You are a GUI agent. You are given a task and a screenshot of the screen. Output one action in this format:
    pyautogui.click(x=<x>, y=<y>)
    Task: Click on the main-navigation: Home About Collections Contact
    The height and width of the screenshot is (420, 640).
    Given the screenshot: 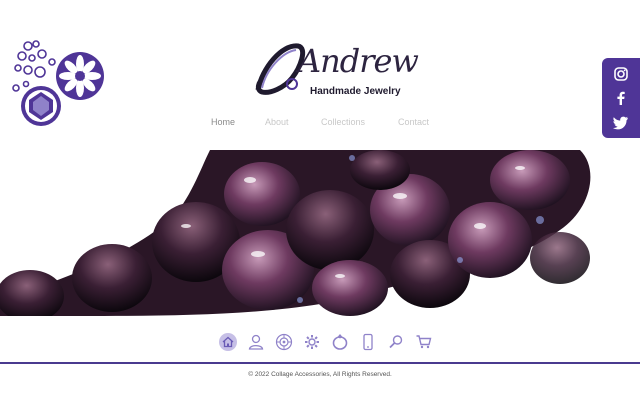 What is the action you would take?
    pyautogui.click(x=320, y=124)
    